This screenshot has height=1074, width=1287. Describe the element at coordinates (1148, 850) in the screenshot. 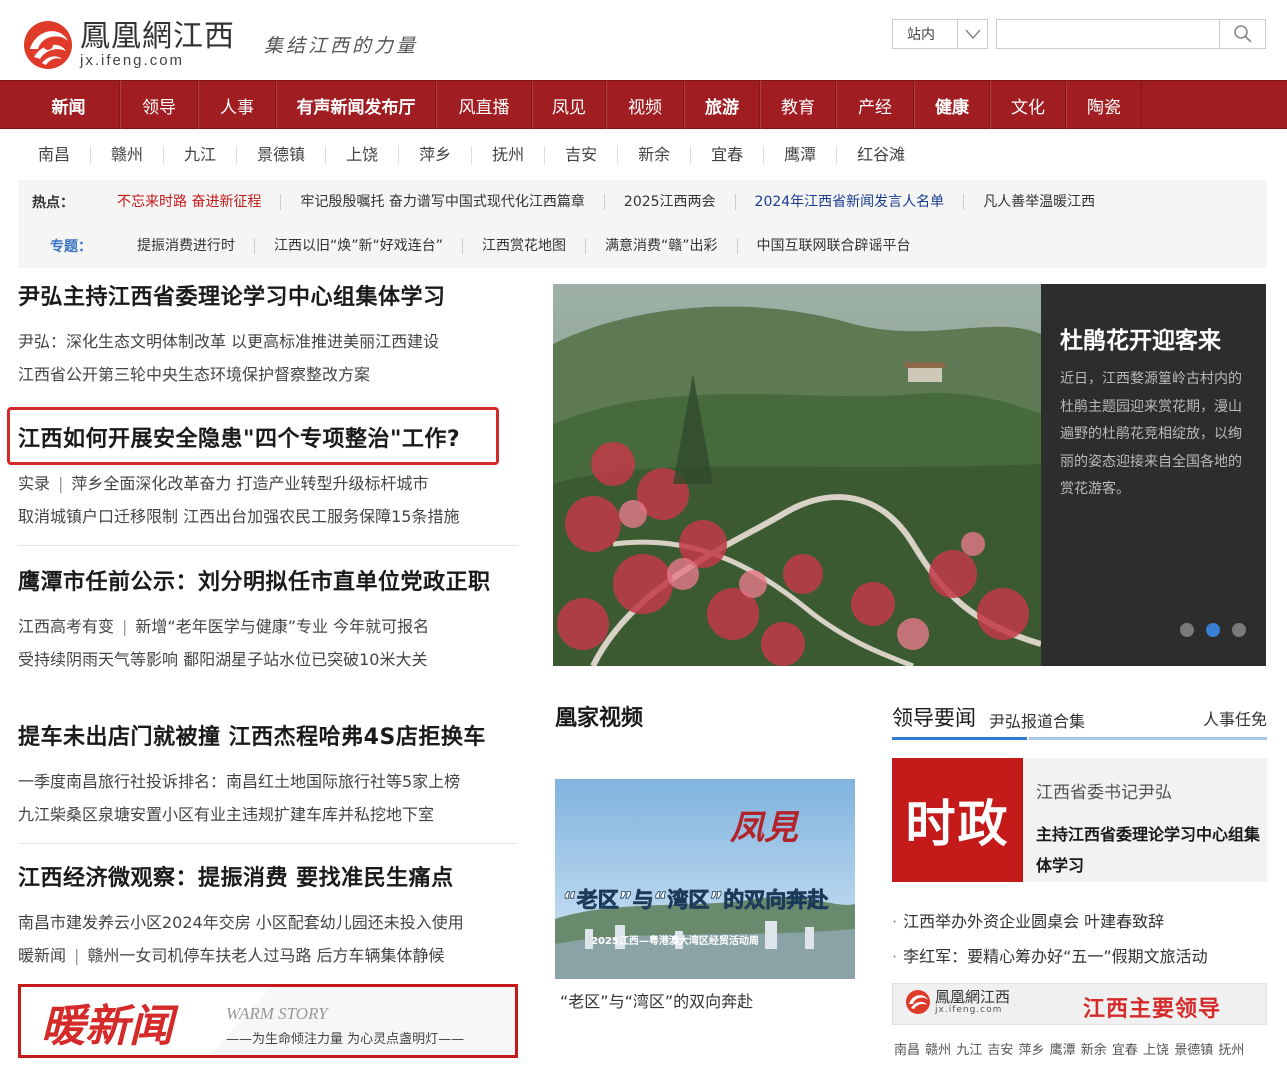

I see `leader-card-line2: 主持江西省委理论学习中心组集体学习` at that location.